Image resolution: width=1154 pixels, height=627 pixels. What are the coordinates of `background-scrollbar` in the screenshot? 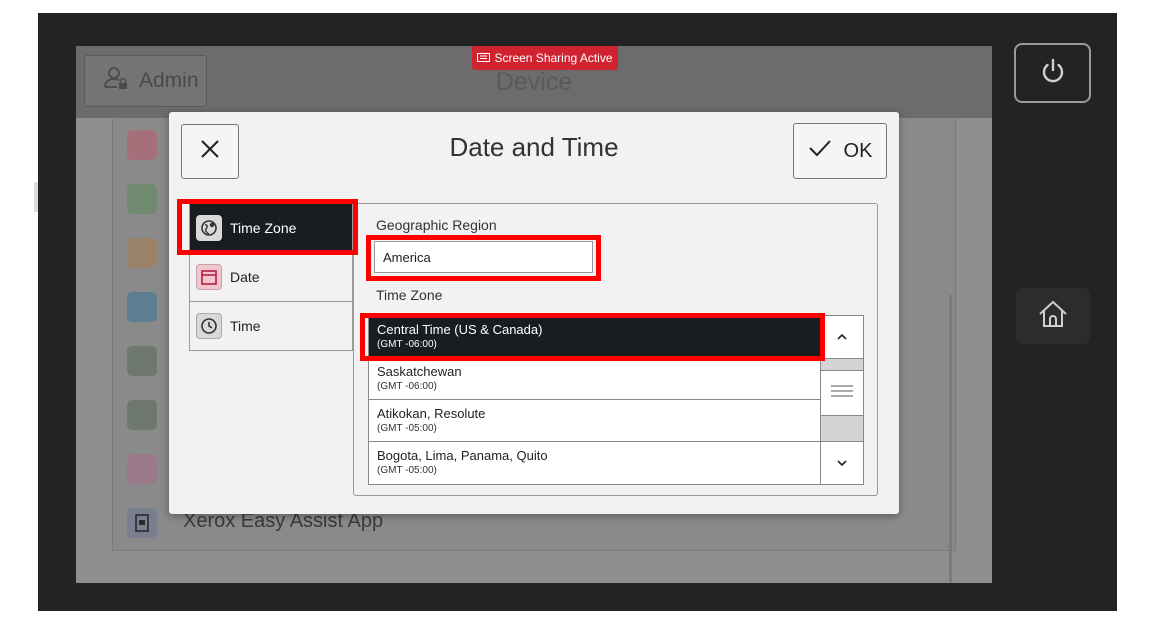 It's located at (950, 438).